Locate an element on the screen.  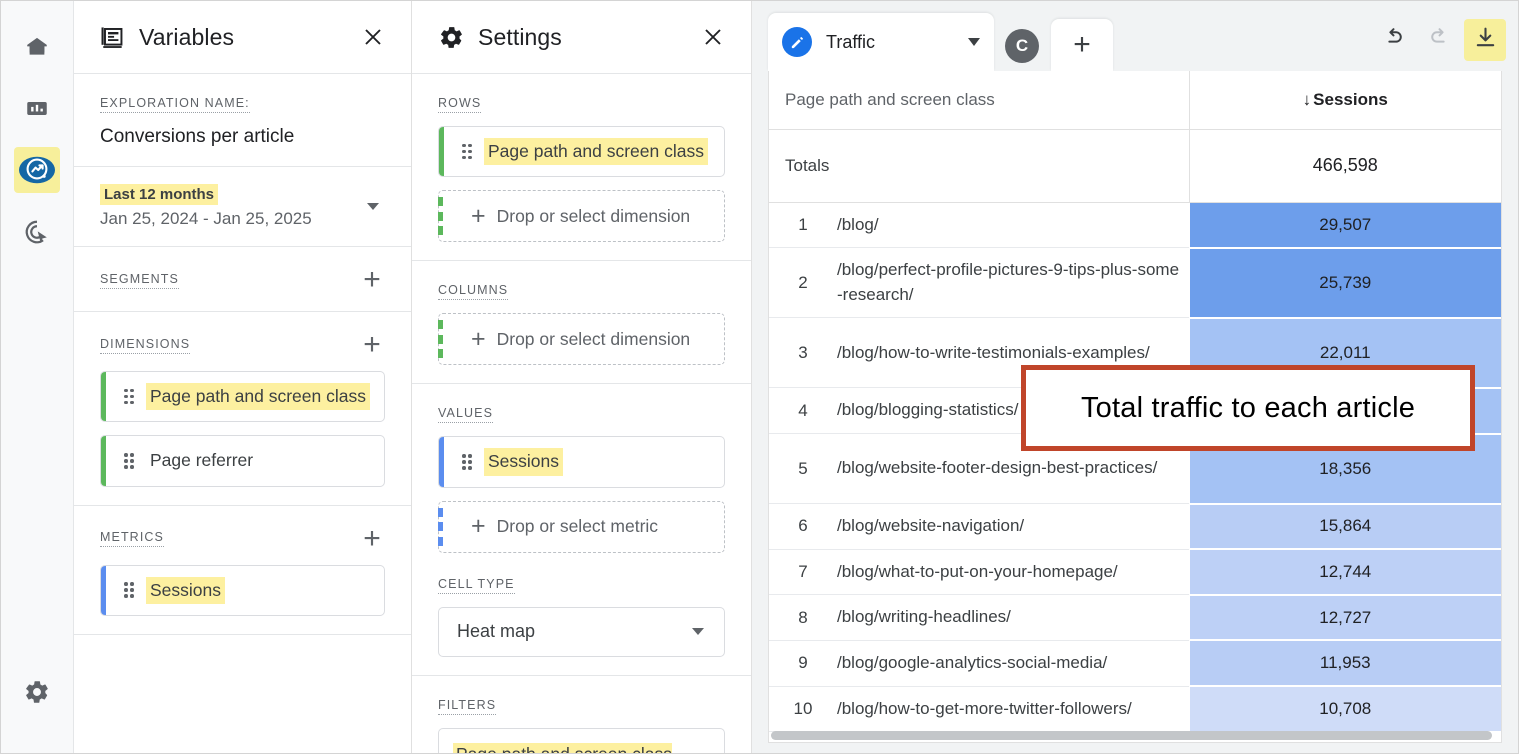
download-button is located at coordinates (1485, 40).